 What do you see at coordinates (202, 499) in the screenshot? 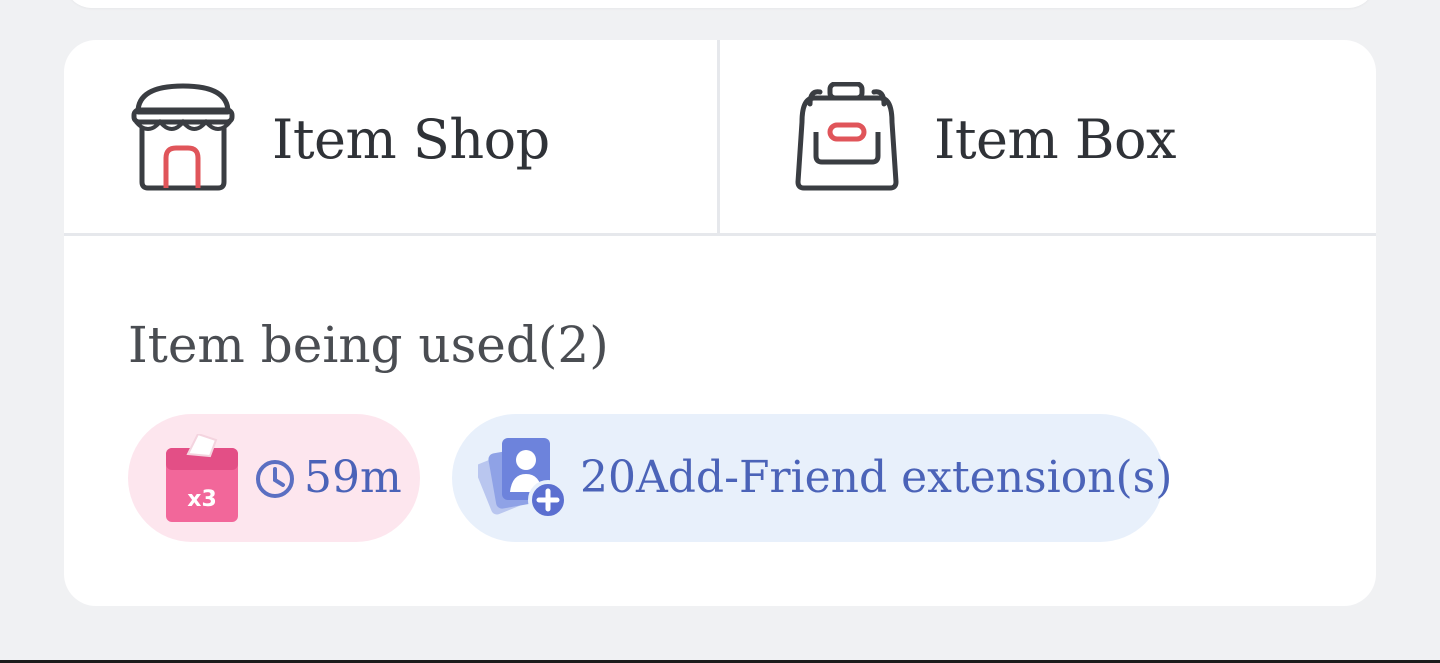
I see `box-multiplier-text: x3` at bounding box center [202, 499].